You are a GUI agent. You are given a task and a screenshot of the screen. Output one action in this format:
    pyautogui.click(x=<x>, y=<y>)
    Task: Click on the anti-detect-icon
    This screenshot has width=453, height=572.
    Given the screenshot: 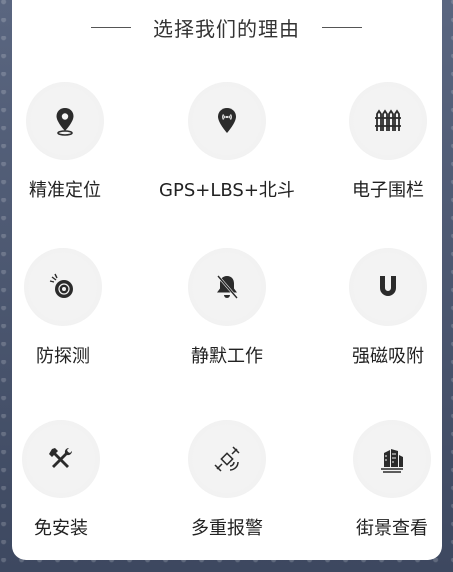 What is the action you would take?
    pyautogui.click(x=63, y=287)
    